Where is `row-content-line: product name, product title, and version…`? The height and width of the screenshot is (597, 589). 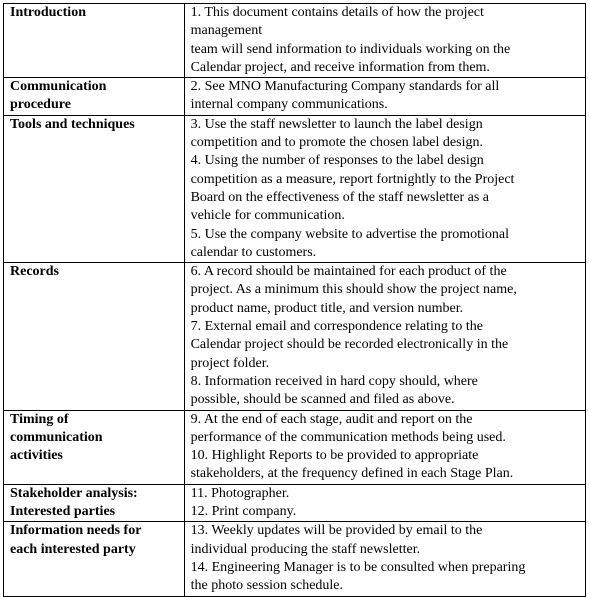 row-content-line: product name, product title, and version… is located at coordinates (327, 308).